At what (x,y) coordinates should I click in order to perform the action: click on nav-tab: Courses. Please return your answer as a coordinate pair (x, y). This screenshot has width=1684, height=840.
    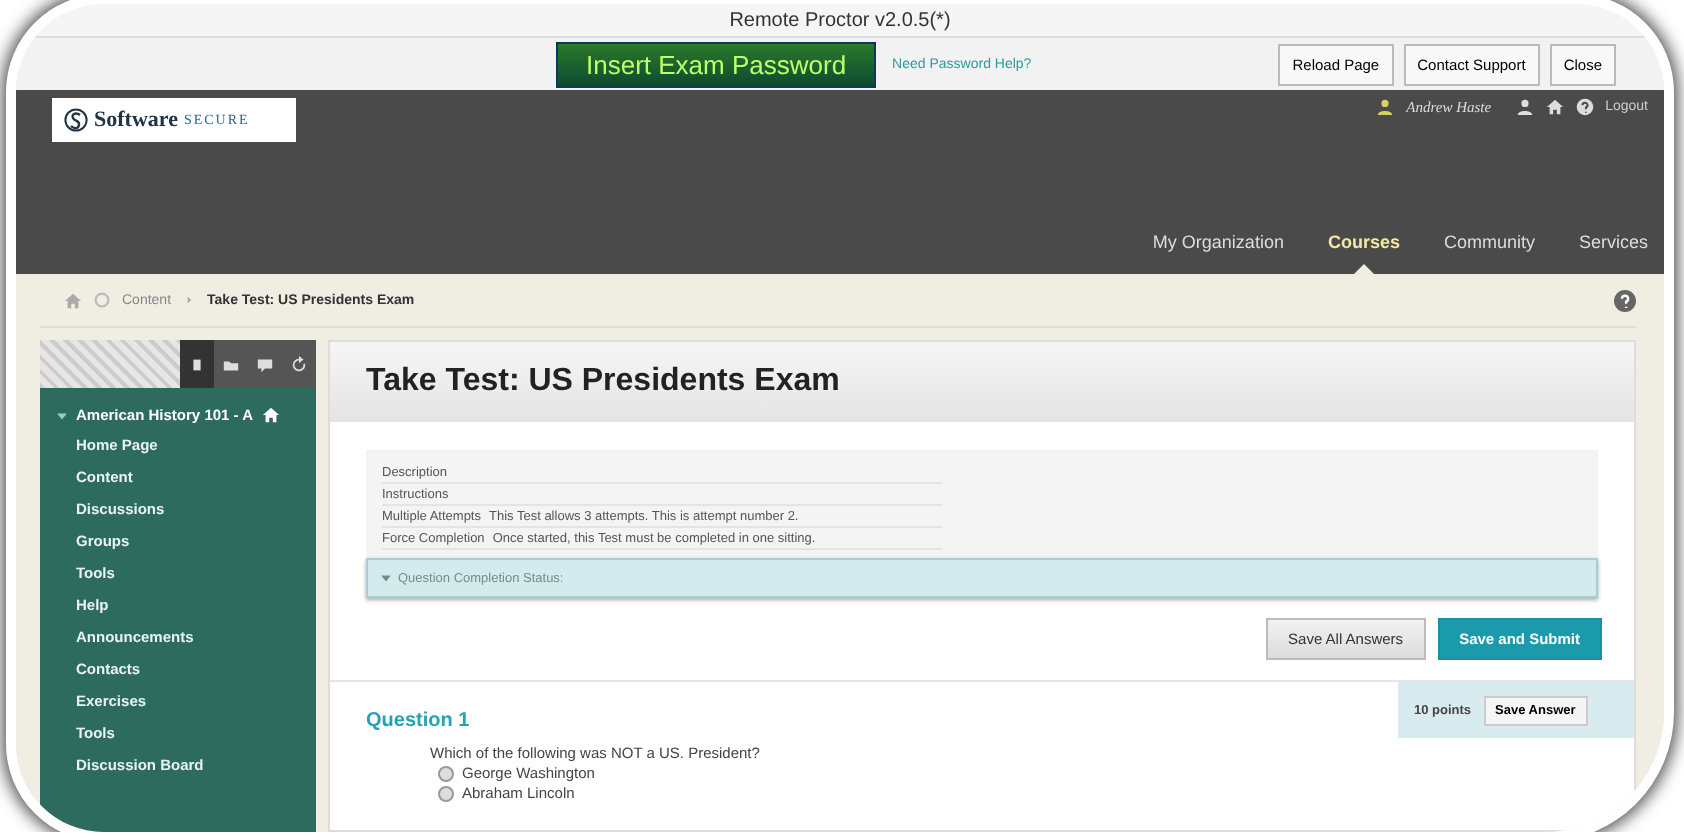
    Looking at the image, I should click on (1363, 242).